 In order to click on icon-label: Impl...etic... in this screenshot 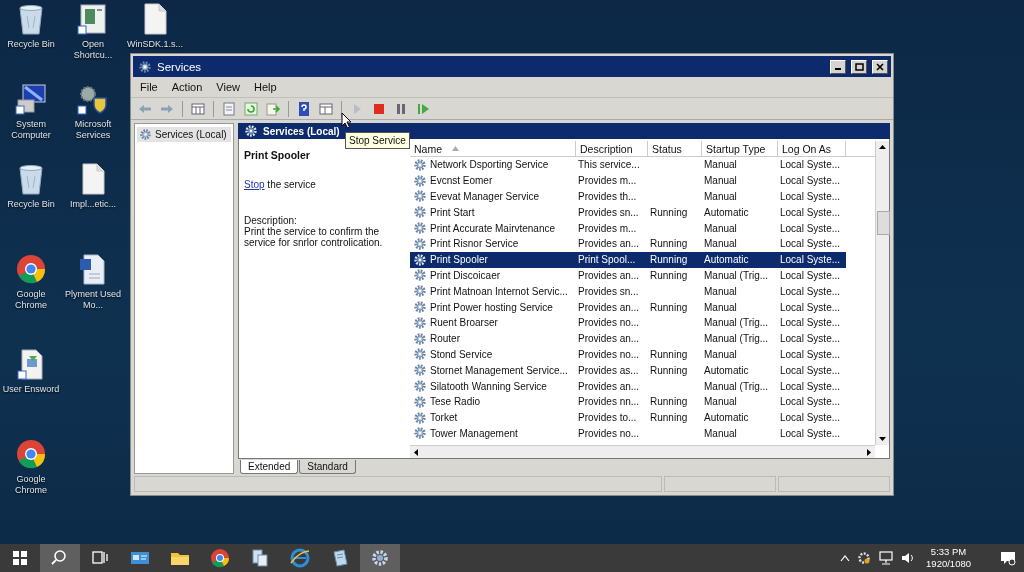, I will do `click(93, 204)`.